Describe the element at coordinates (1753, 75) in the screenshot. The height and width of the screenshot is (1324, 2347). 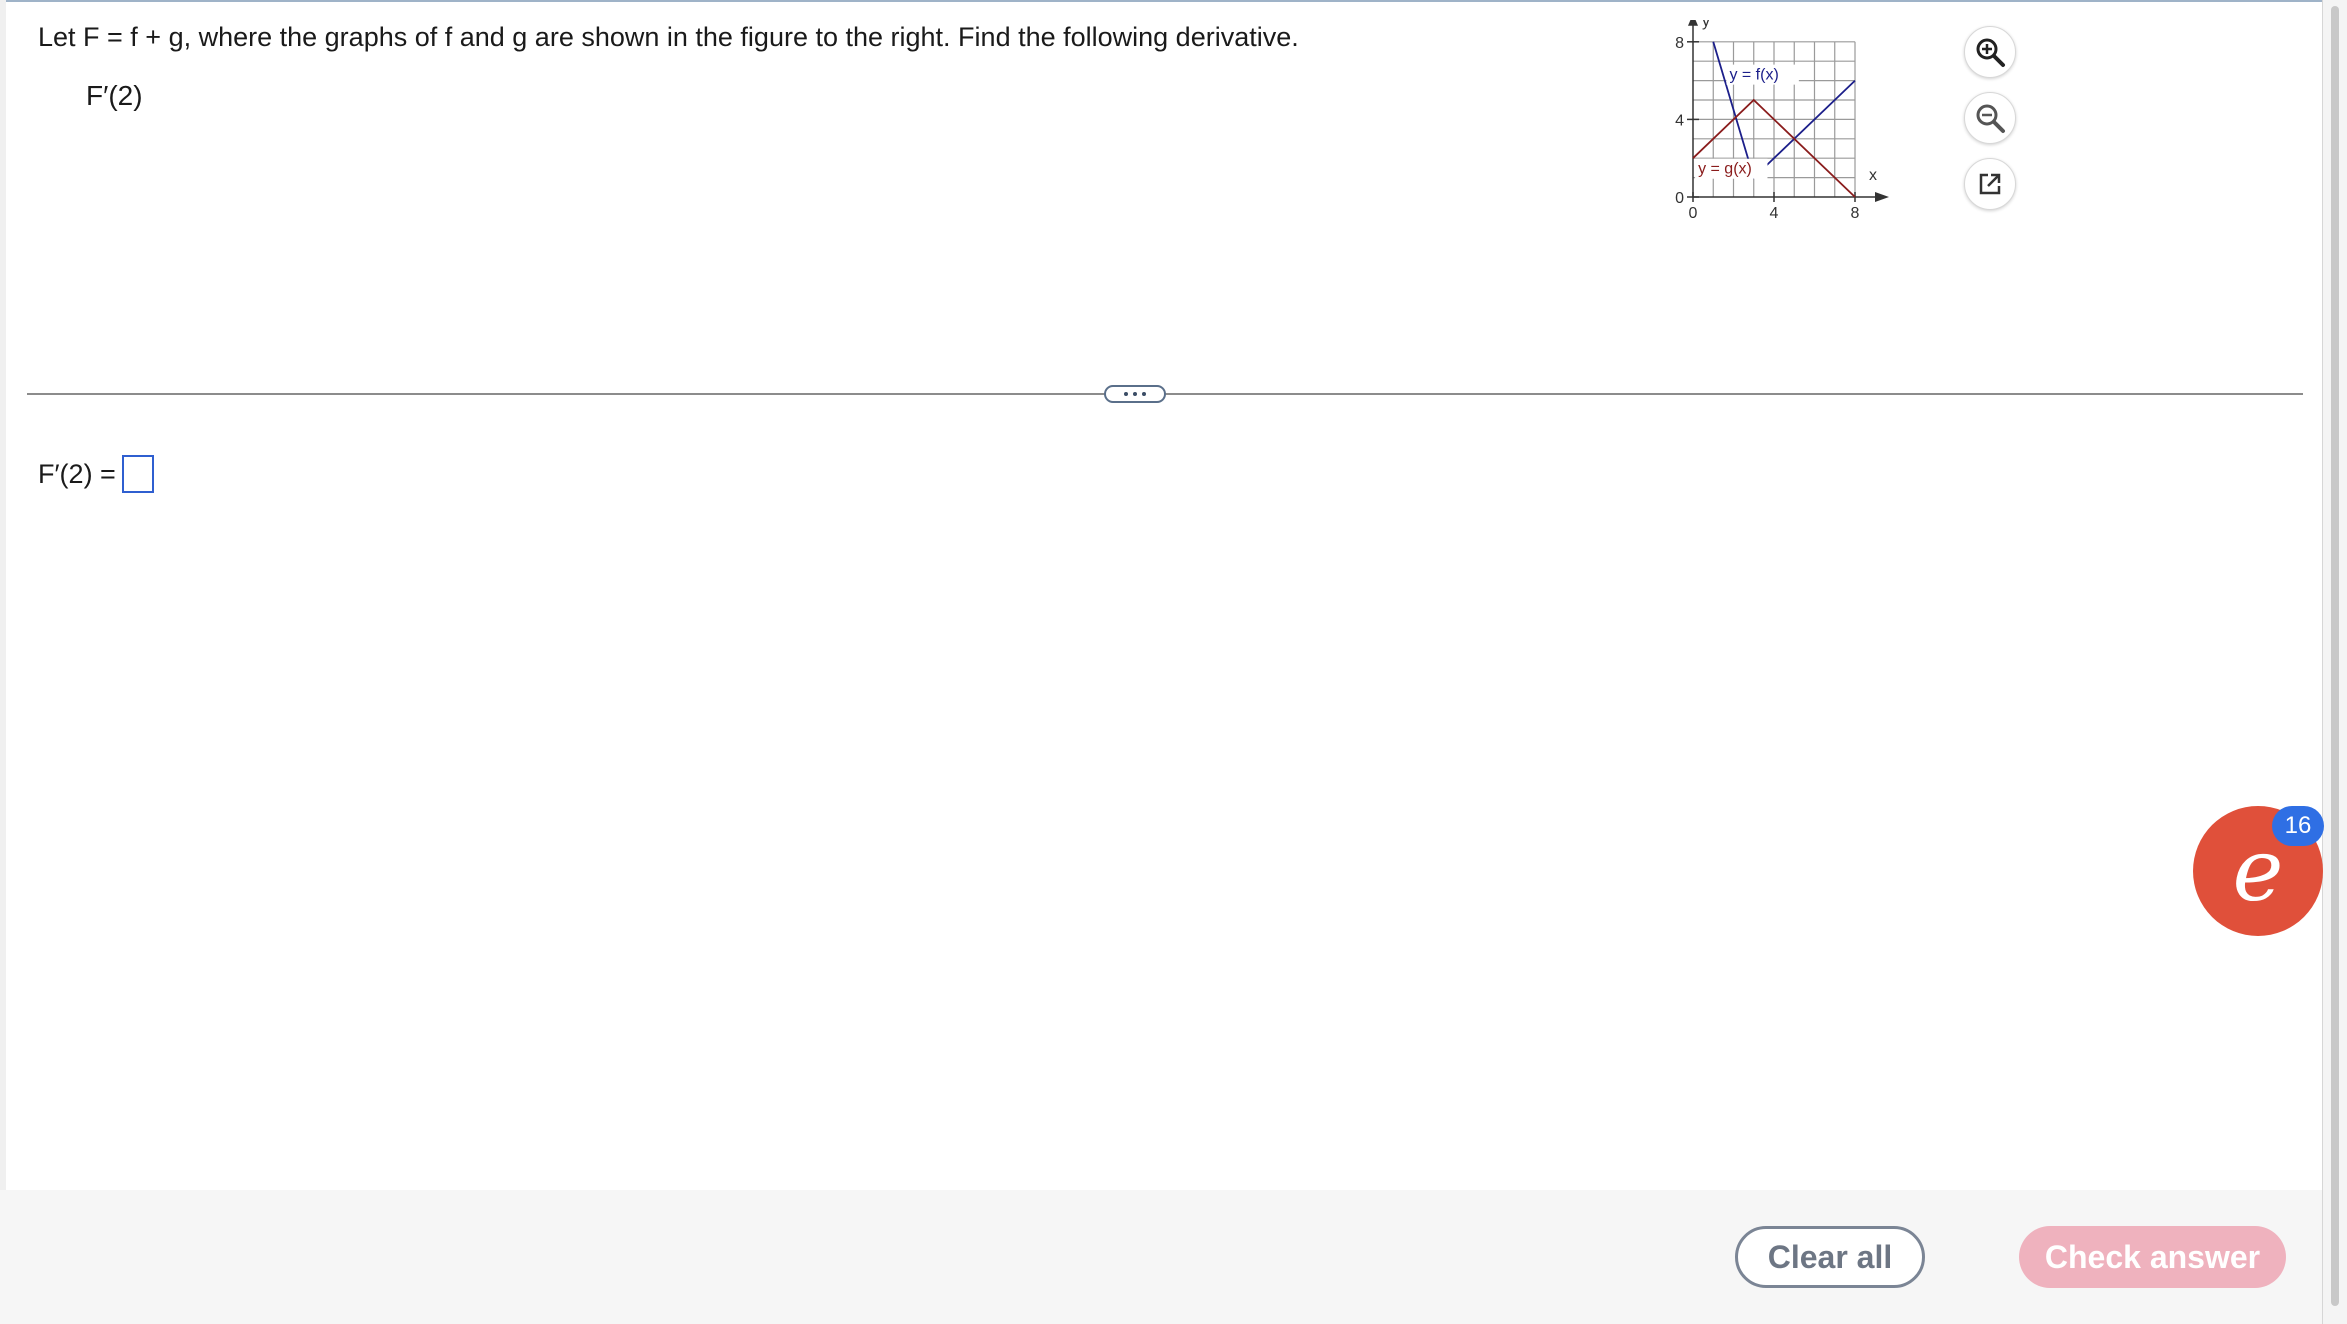
I see `series-label-f-text: y = f(x)` at that location.